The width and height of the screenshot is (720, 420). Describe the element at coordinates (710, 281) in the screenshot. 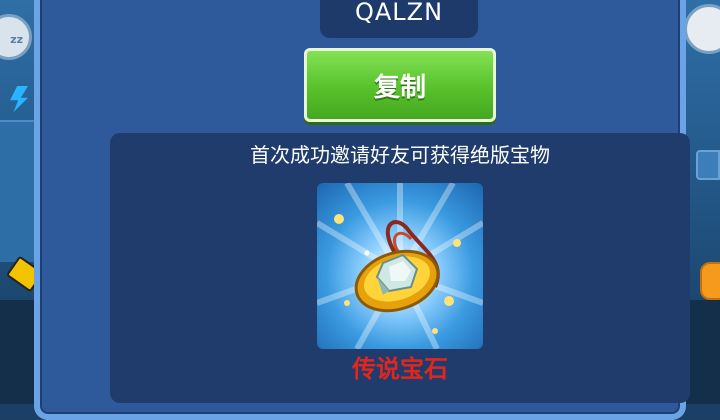

I see `background-orange-button` at that location.